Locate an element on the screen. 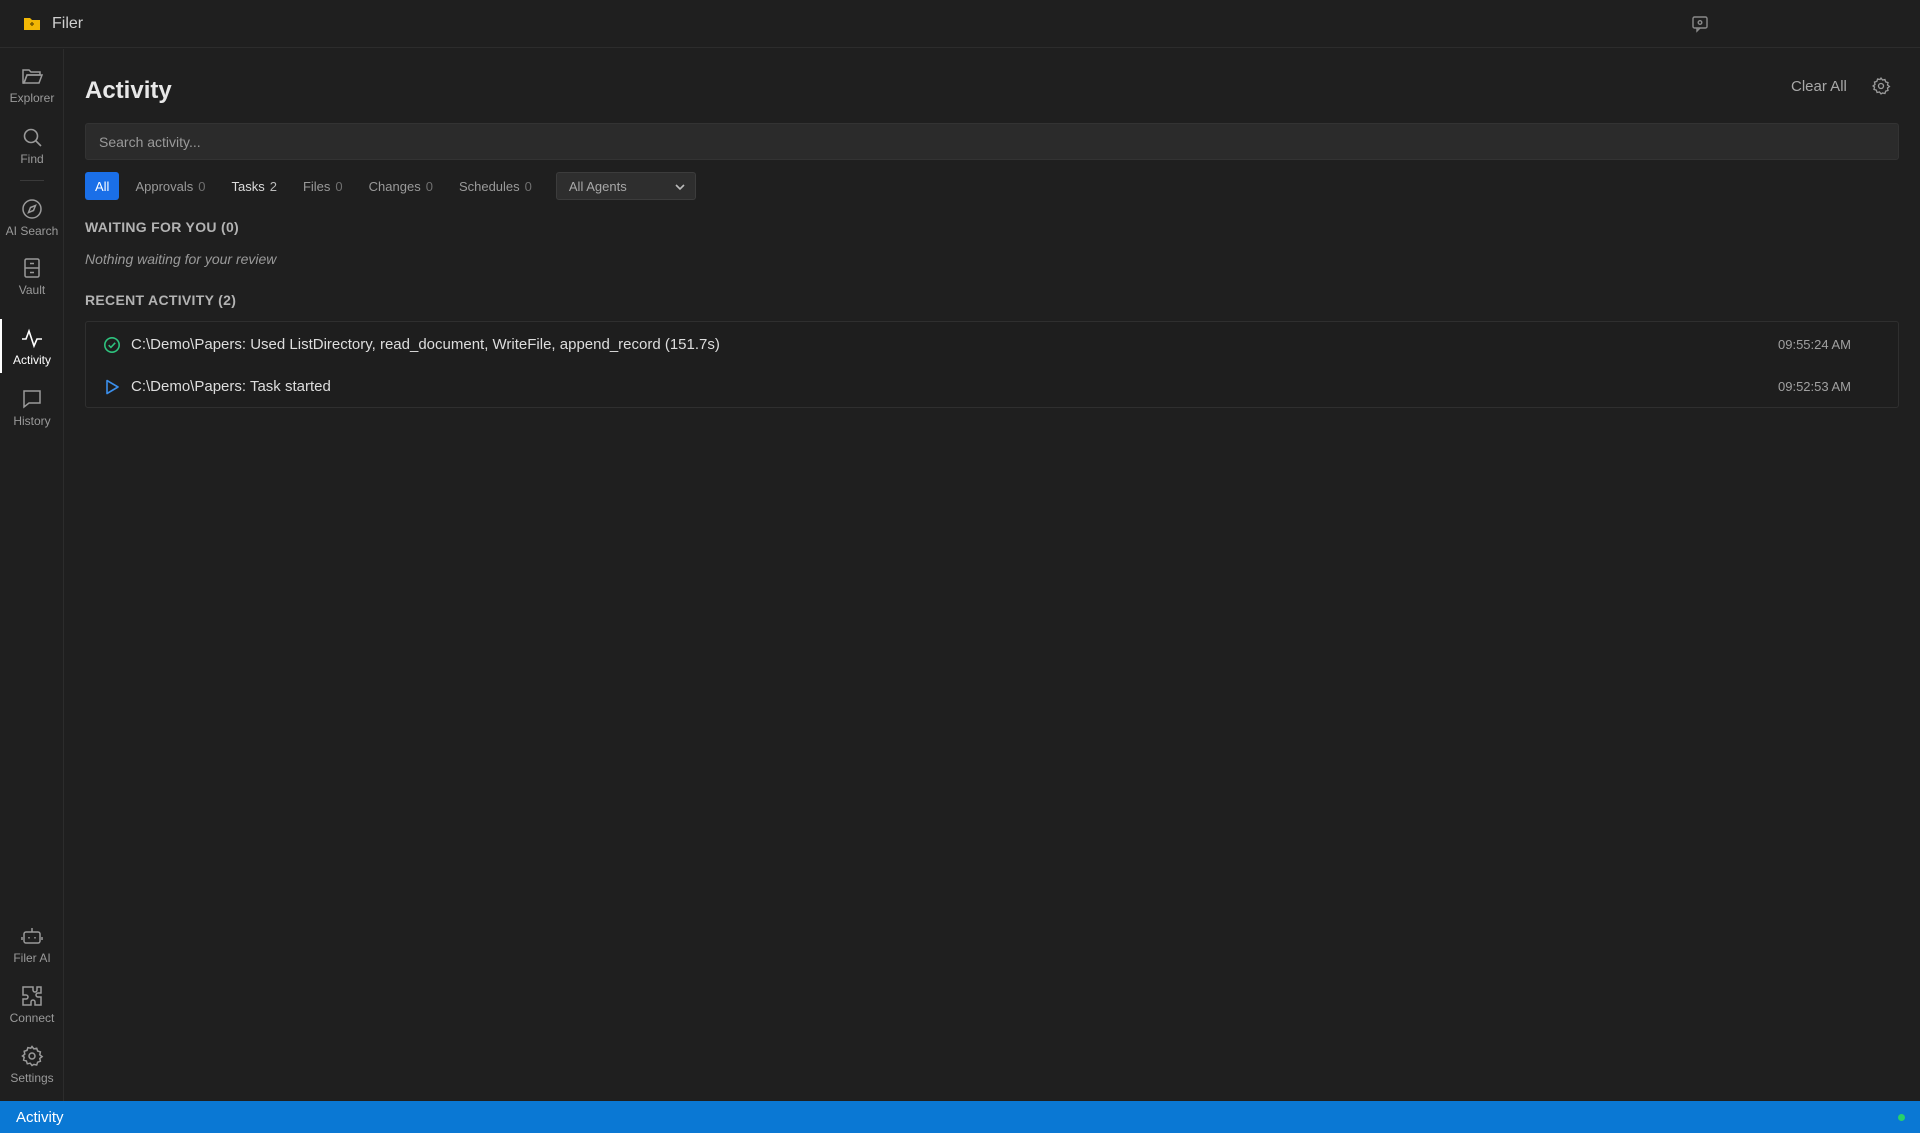  status-bar-label: Activity is located at coordinates (40, 1117).